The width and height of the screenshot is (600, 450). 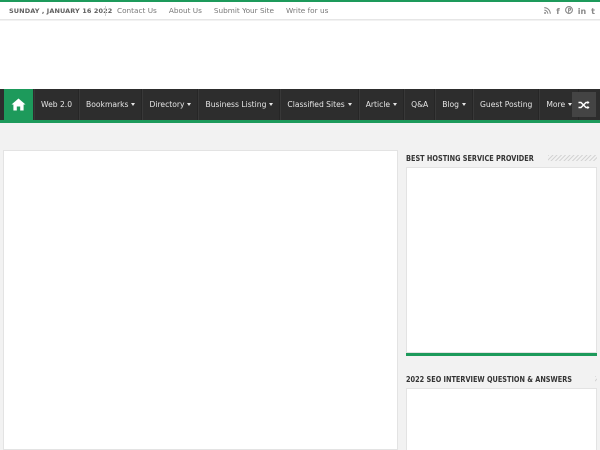 I want to click on pinterest-icon, so click(x=568, y=11).